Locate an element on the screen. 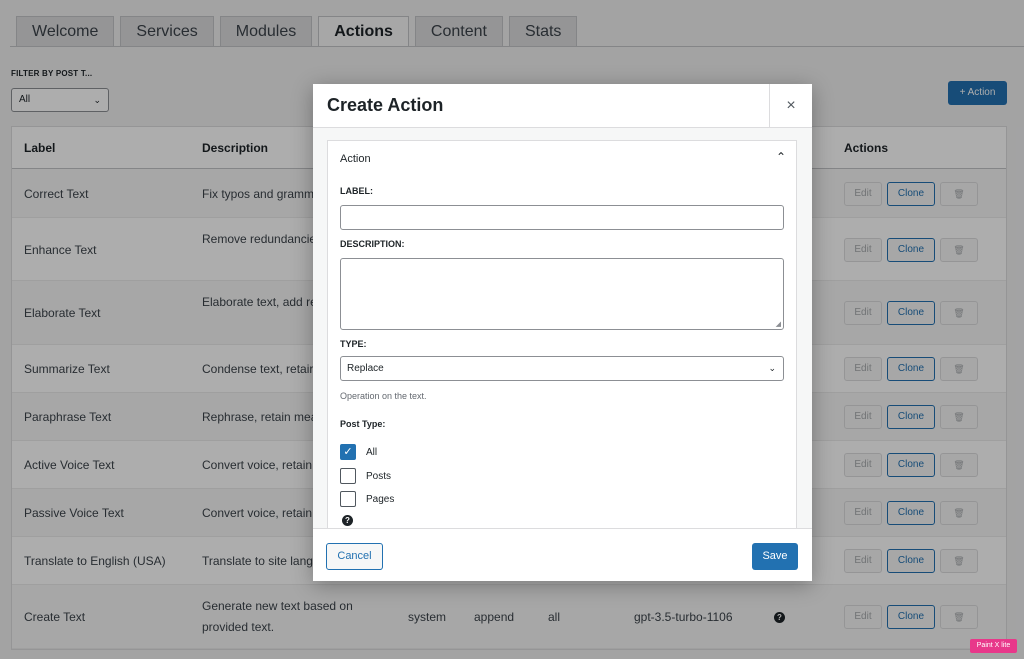  panel-title: Action is located at coordinates (355, 159).